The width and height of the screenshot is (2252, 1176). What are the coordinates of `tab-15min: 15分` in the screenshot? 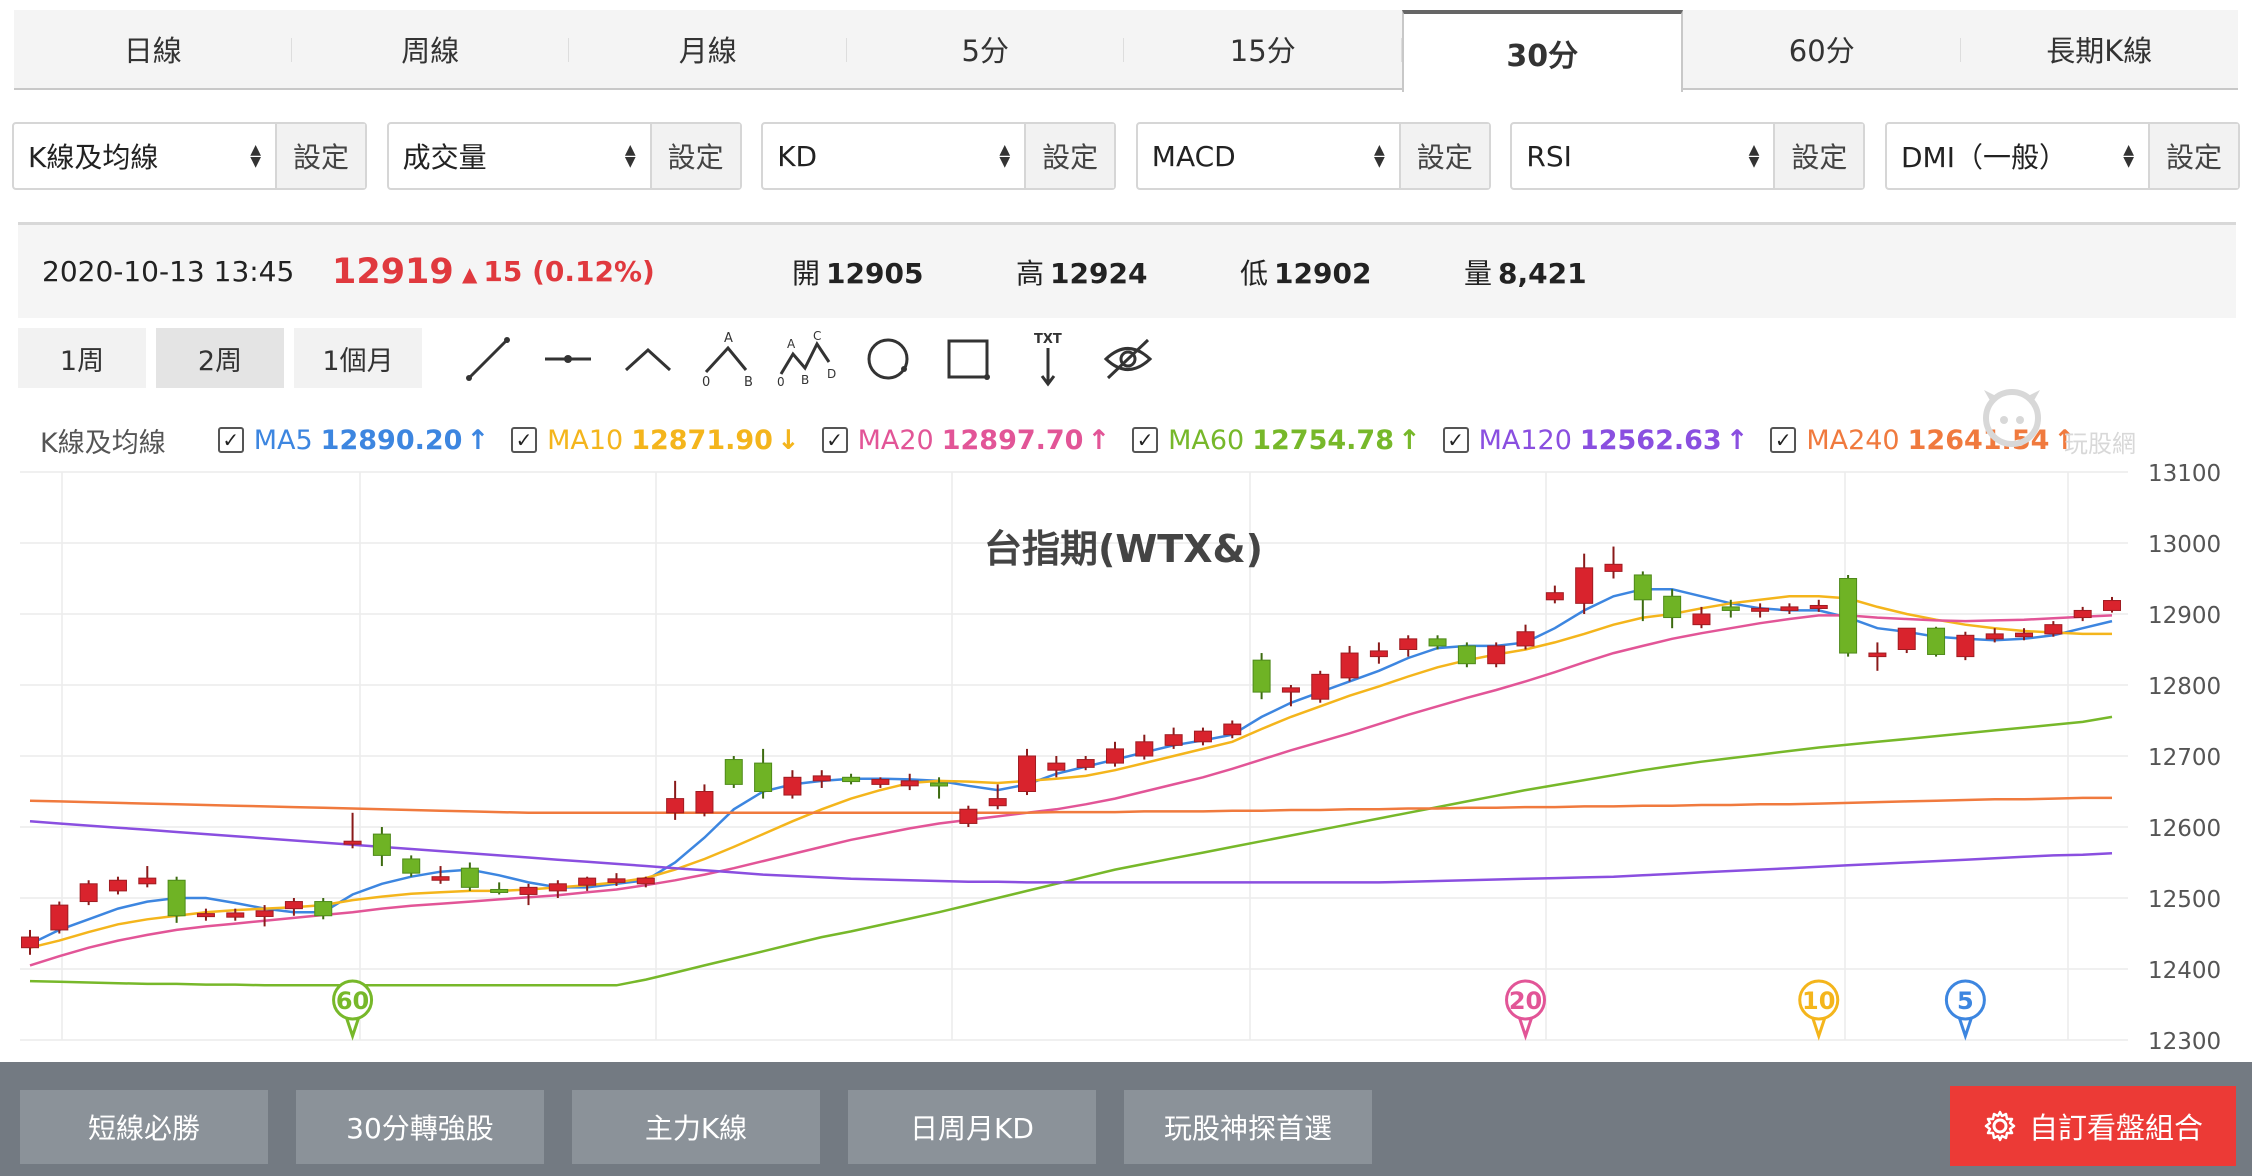 It's located at (1263, 49).